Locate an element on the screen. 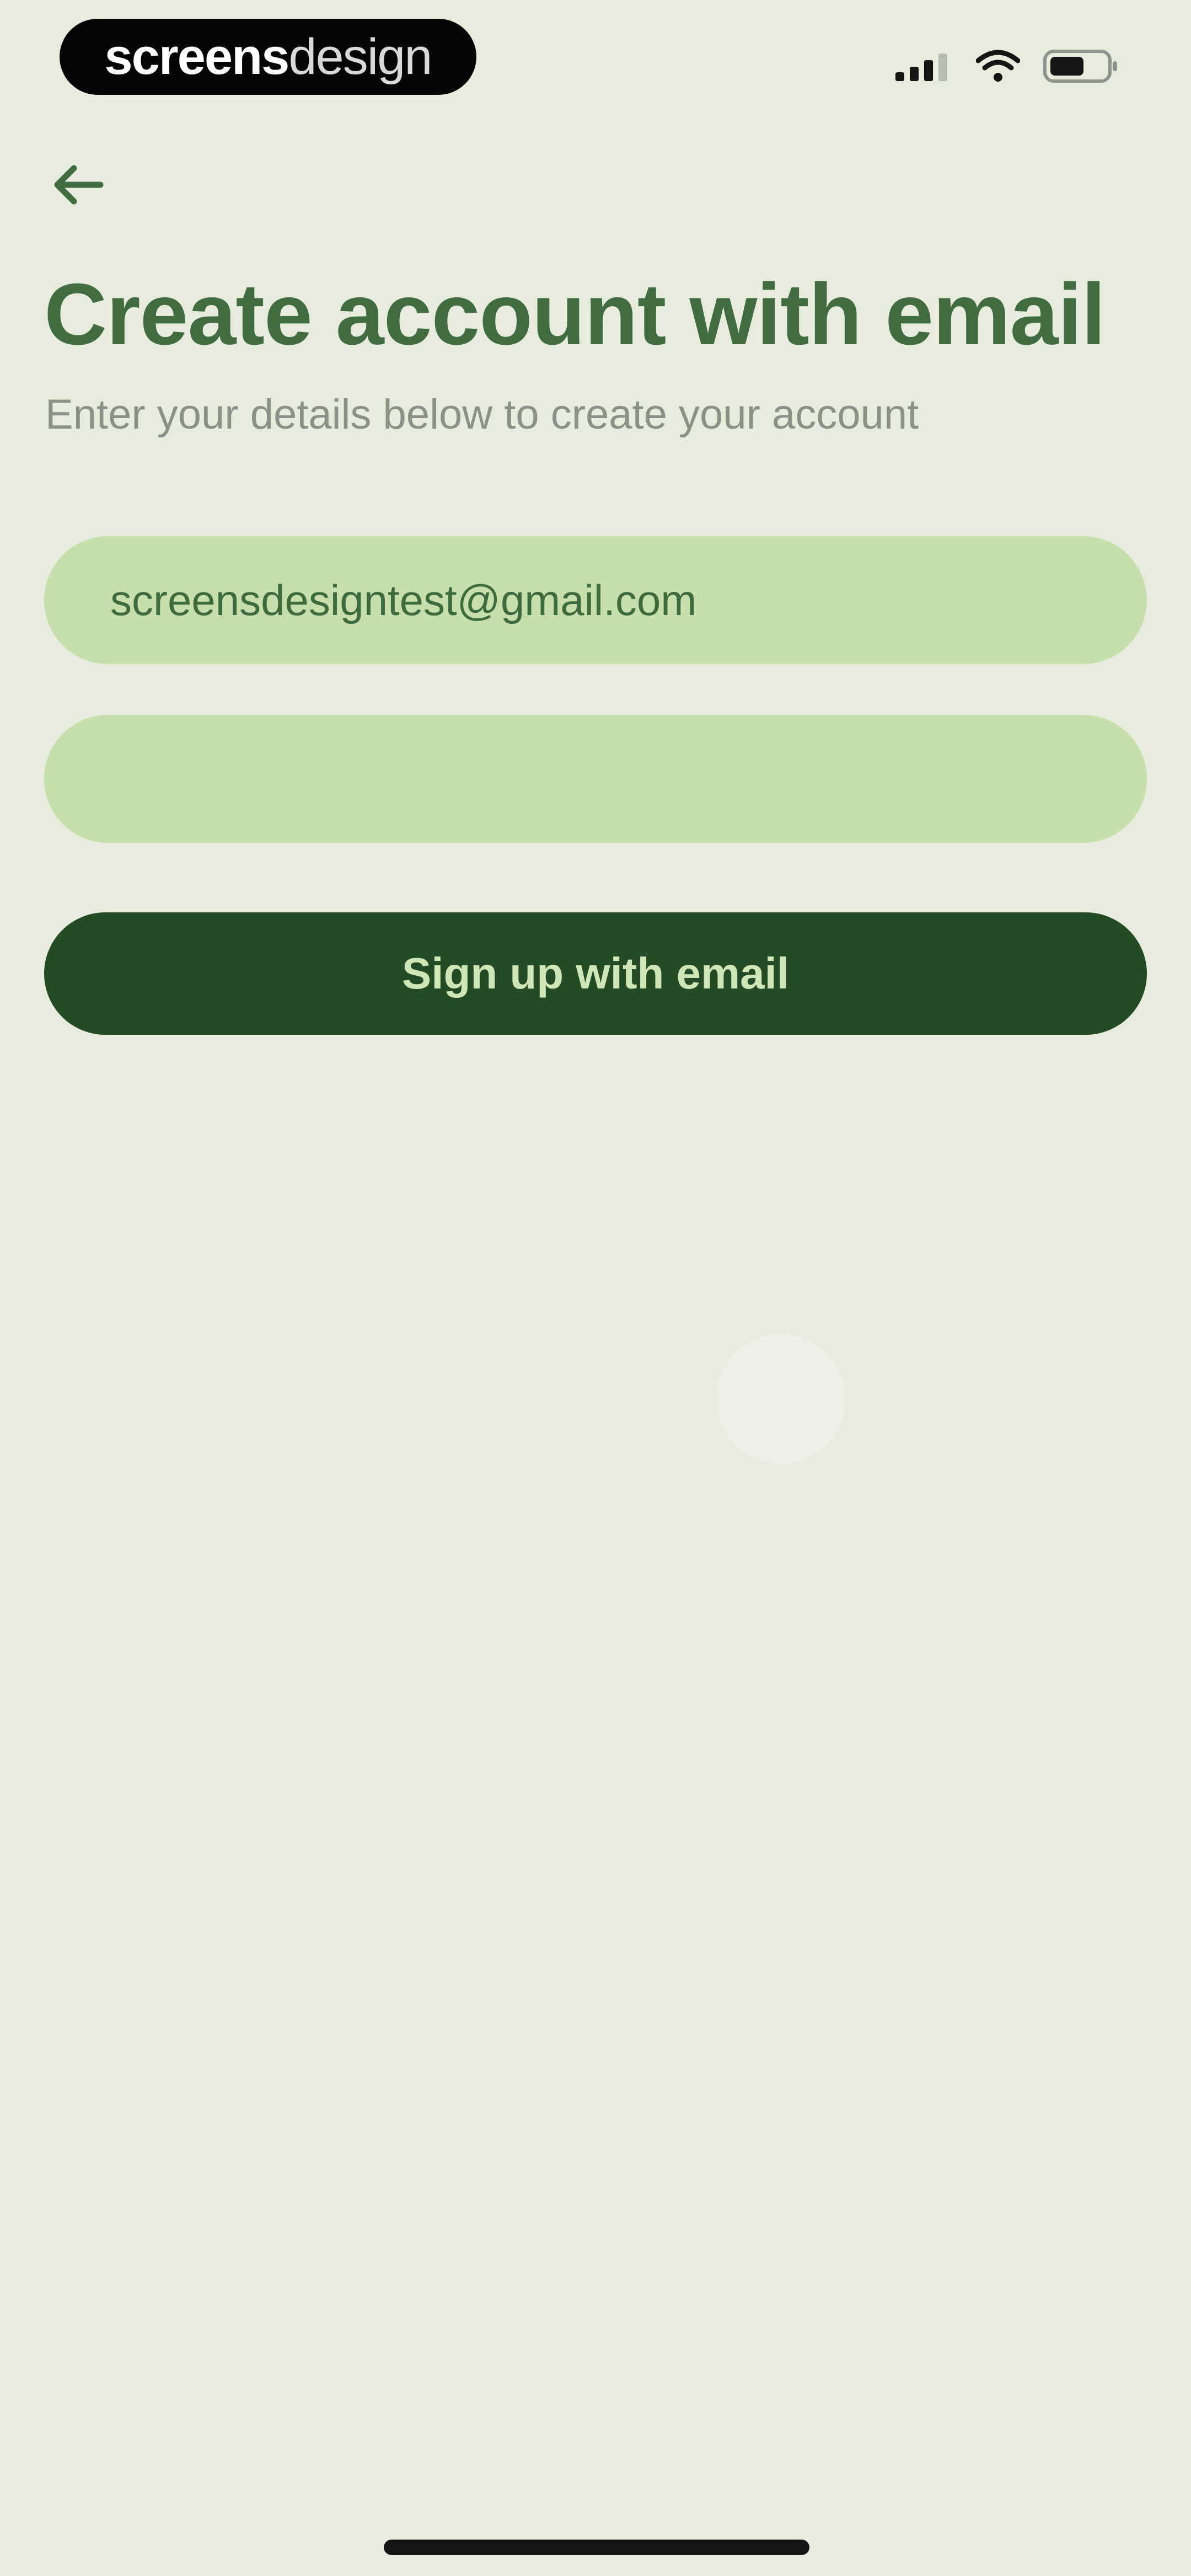 Image resolution: width=1191 pixels, height=2576 pixels. back-button is located at coordinates (87, 184).